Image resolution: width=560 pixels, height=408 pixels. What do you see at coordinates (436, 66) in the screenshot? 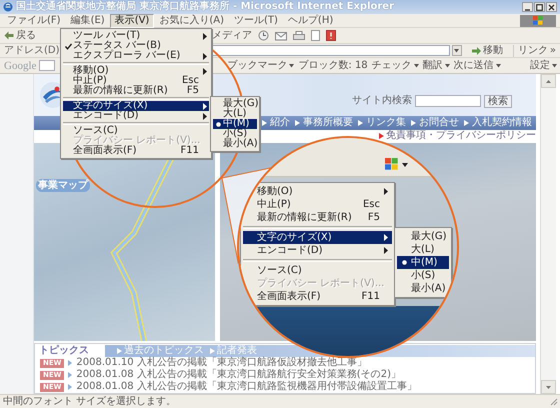
I see `toolbar-button: 翻訳` at bounding box center [436, 66].